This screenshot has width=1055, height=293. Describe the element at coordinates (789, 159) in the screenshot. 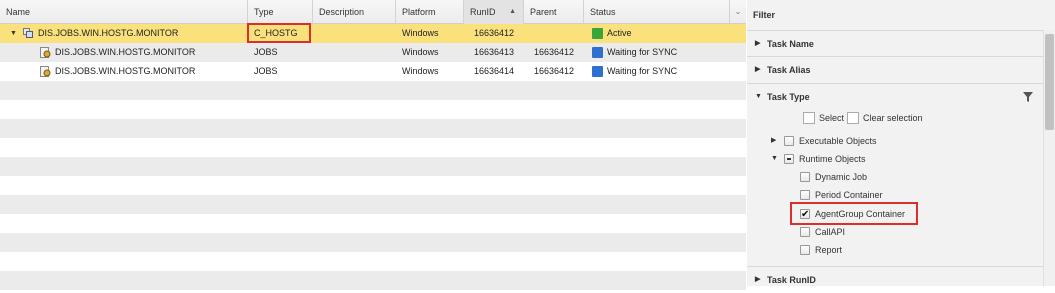

I see `runtime-objects-checkbox` at that location.